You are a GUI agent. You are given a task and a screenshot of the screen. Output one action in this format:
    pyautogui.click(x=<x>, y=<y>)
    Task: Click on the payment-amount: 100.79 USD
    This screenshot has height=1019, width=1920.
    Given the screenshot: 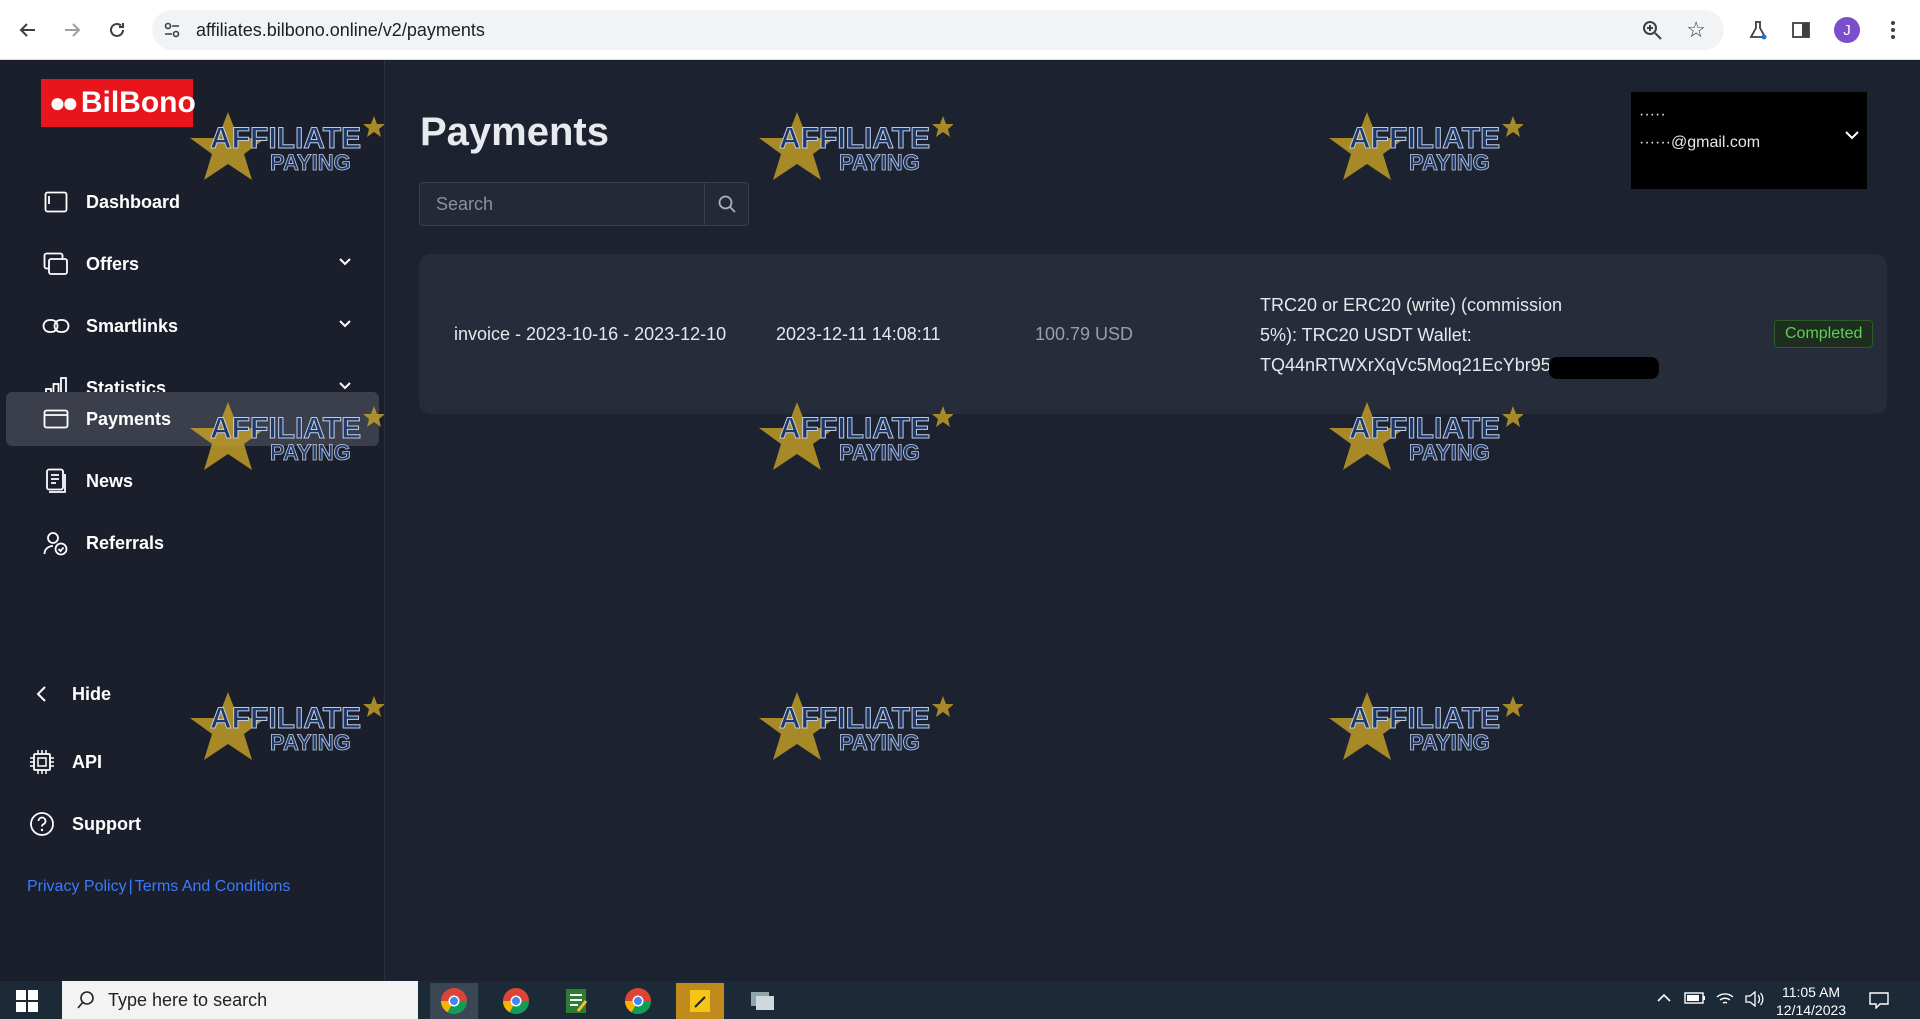 What is the action you would take?
    pyautogui.click(x=1084, y=334)
    